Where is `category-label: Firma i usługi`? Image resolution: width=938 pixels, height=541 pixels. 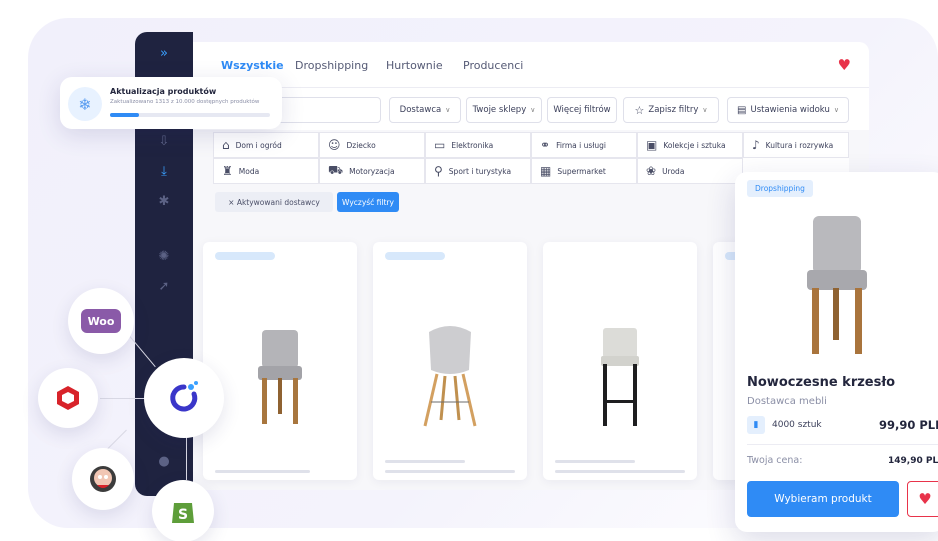 category-label: Firma i usługi is located at coordinates (581, 145).